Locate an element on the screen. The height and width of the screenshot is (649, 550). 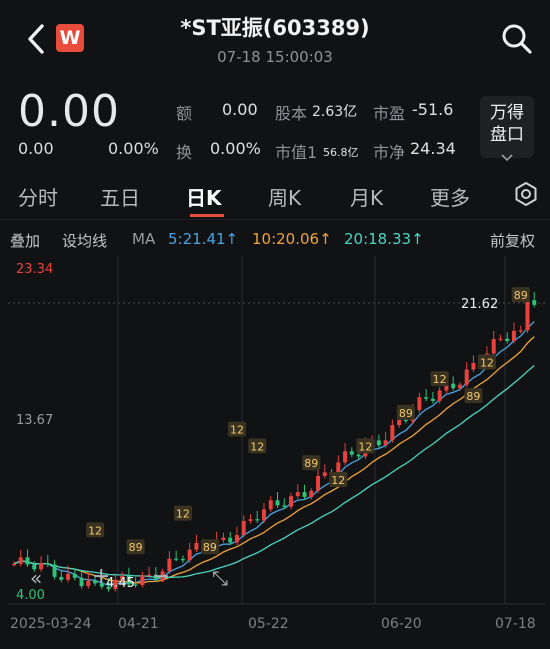
turnover-label: 换 is located at coordinates (184, 152).